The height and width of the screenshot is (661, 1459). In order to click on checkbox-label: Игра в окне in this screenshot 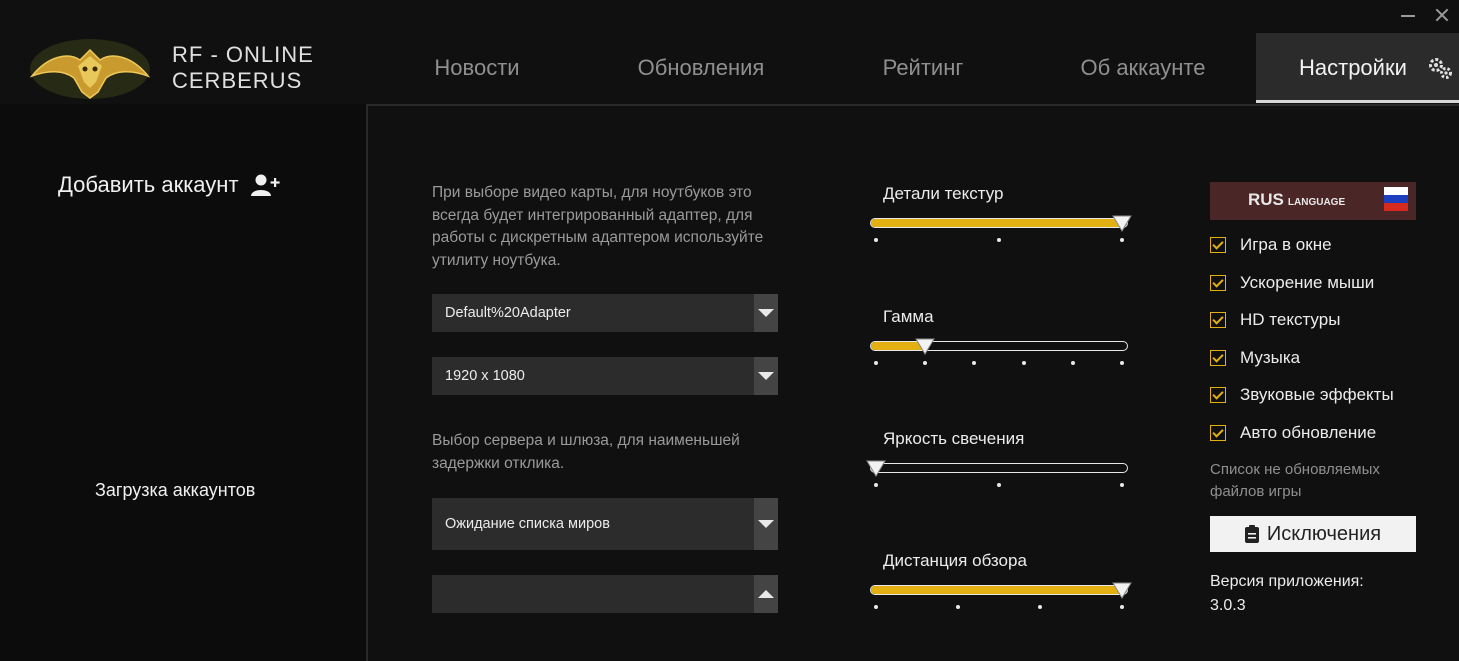, I will do `click(1286, 244)`.